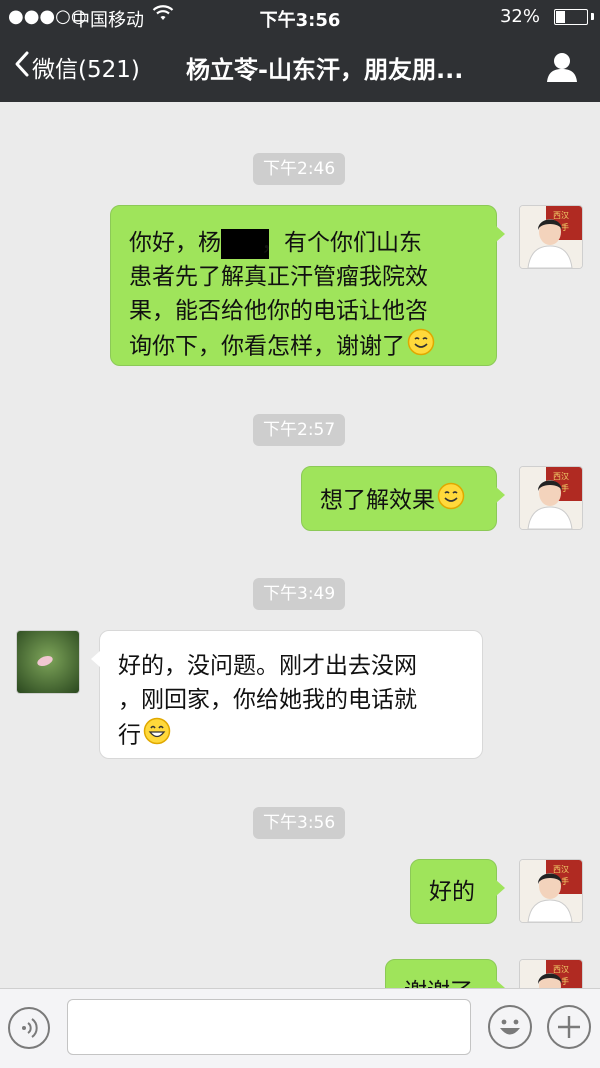 The width and height of the screenshot is (600, 1068). What do you see at coordinates (278, 277) in the screenshot?
I see `message-text: 患者先了解真正汗管瘤我院效` at bounding box center [278, 277].